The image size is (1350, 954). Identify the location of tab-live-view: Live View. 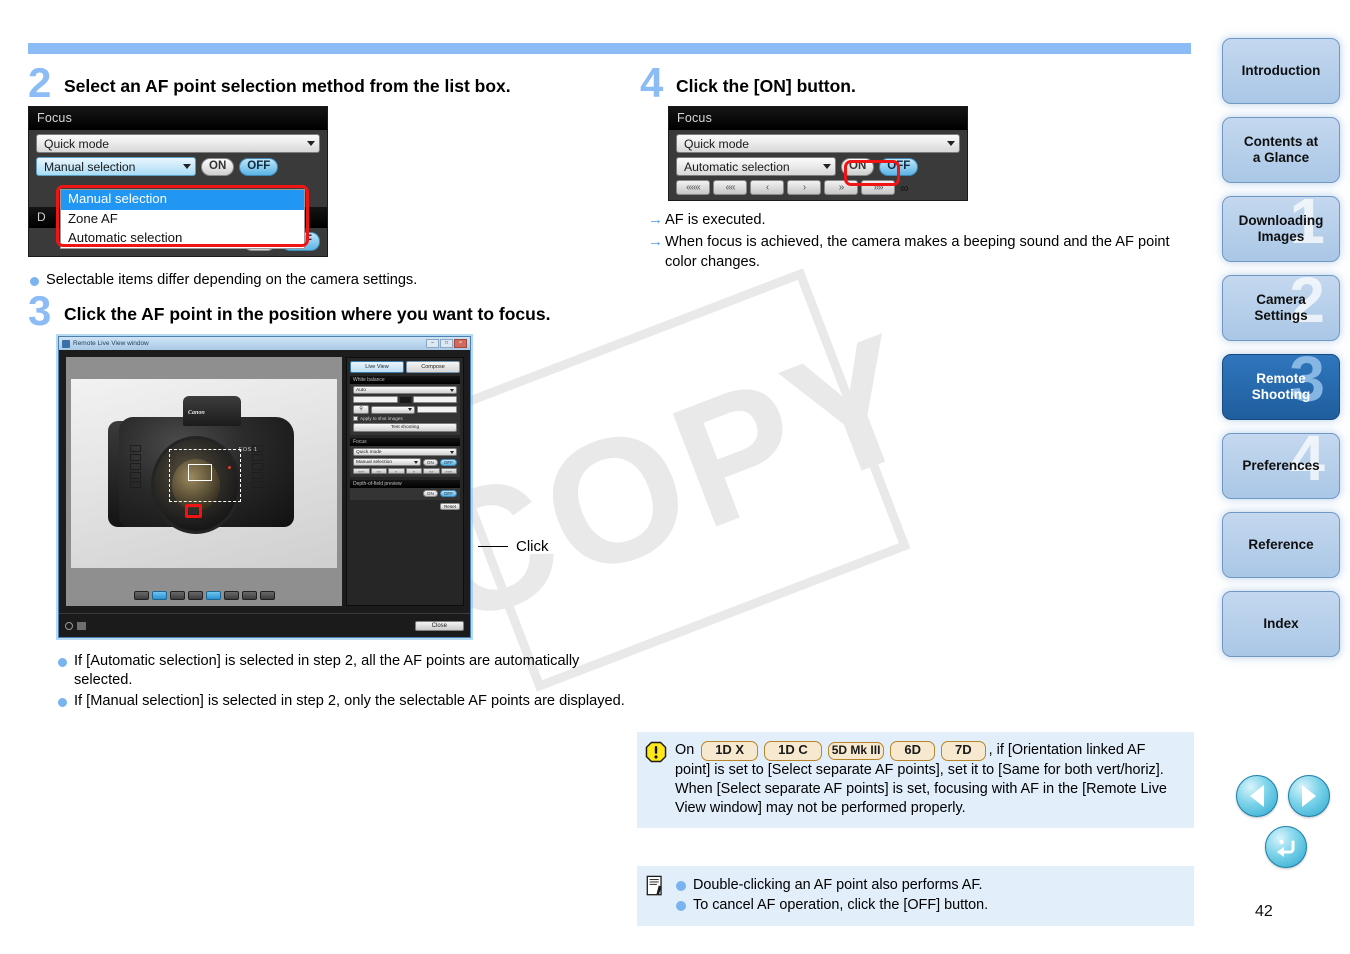
(377, 367).